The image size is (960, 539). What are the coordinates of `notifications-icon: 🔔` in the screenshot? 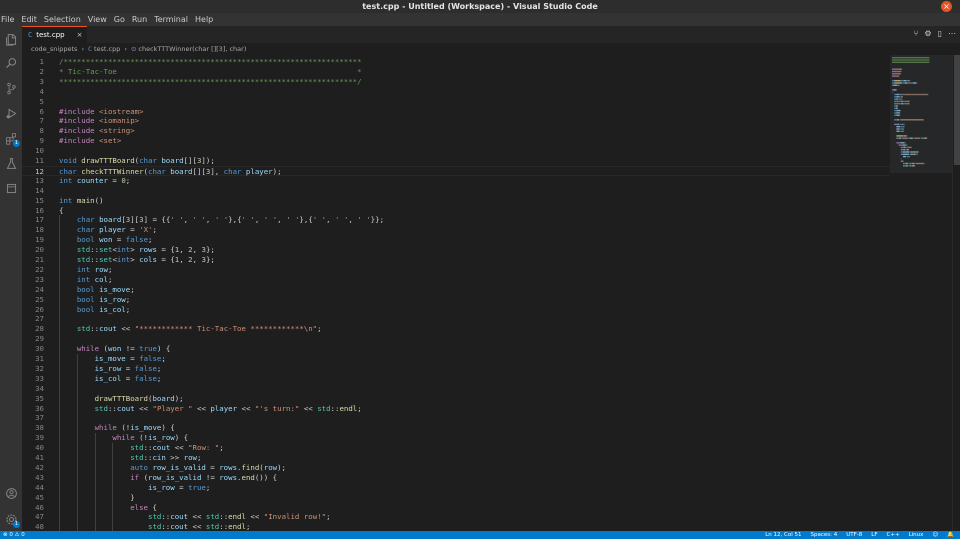 It's located at (950, 535).